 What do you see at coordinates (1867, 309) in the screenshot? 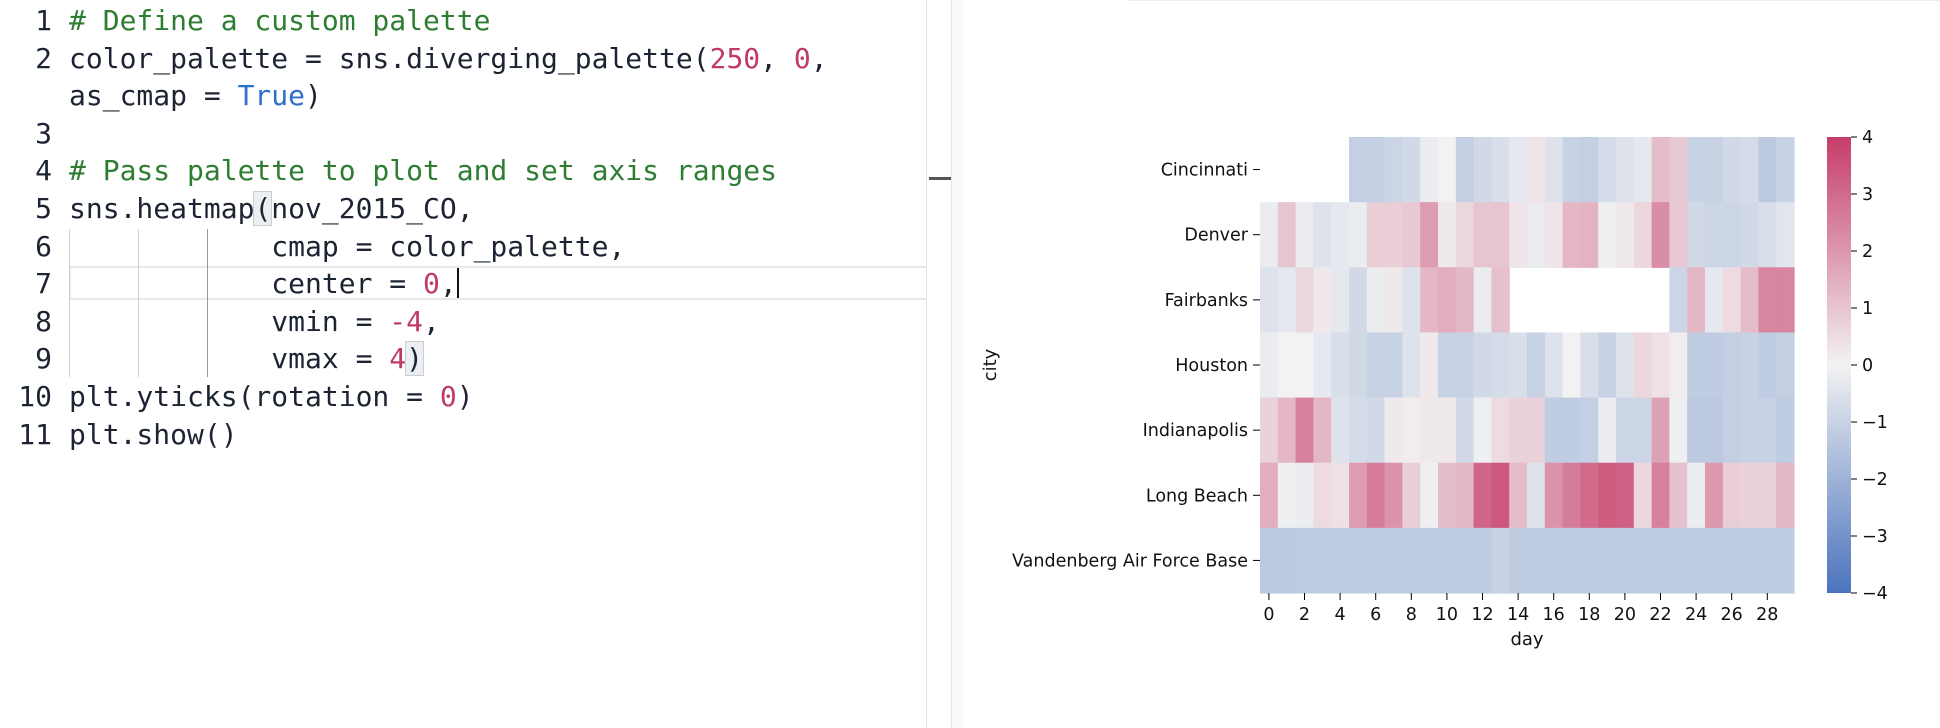
I see `colorbar-tick-label: 1` at bounding box center [1867, 309].